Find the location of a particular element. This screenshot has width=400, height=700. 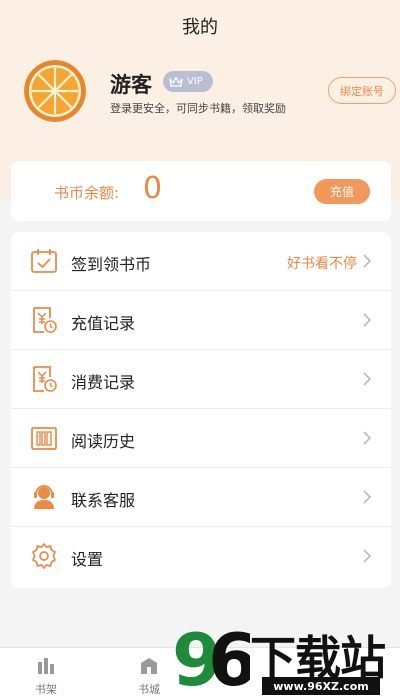

menu-item-reading-history: 阅读历史 is located at coordinates (201, 438).